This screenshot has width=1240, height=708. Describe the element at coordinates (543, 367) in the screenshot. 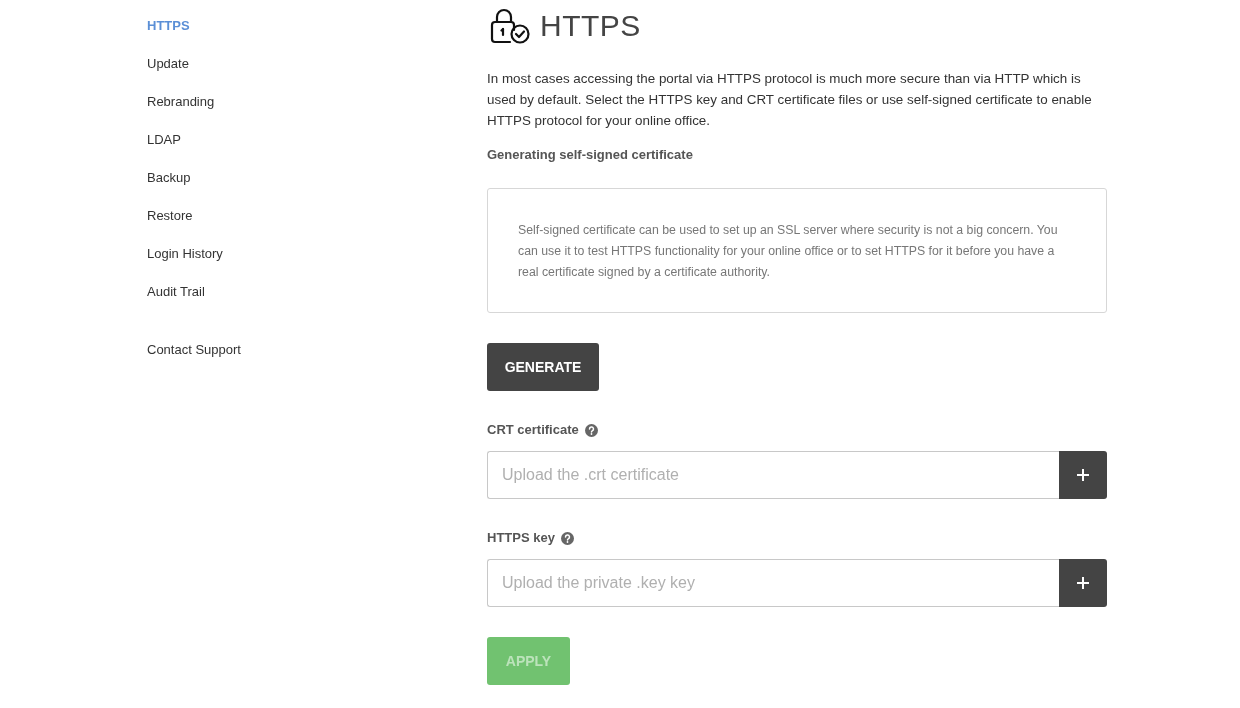

I see `generate-button: GENERATE` at that location.